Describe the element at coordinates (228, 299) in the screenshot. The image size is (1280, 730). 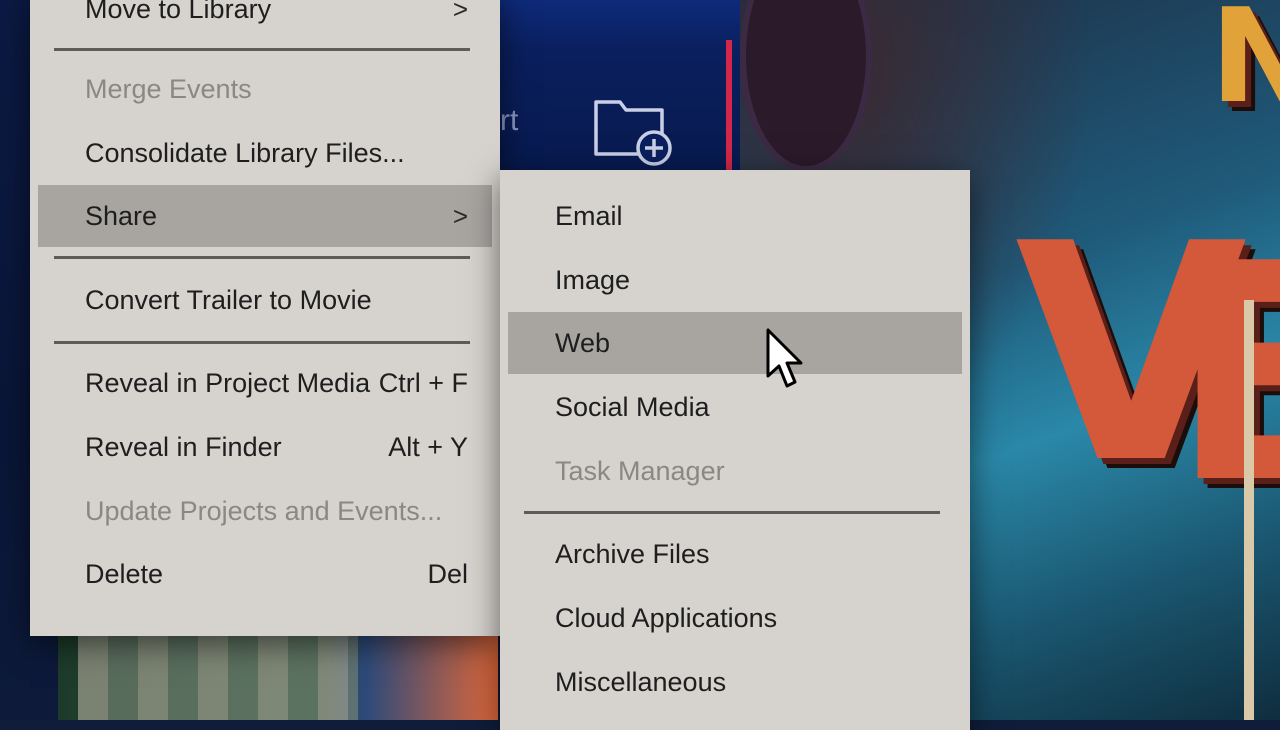
I see `menu-item-label: Convert Trailer to Movie` at that location.